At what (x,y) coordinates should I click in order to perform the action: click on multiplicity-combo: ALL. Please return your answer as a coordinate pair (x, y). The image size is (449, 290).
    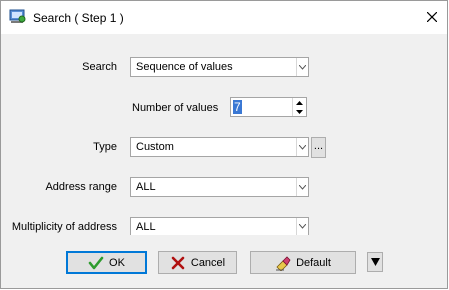
    Looking at the image, I should click on (219, 226).